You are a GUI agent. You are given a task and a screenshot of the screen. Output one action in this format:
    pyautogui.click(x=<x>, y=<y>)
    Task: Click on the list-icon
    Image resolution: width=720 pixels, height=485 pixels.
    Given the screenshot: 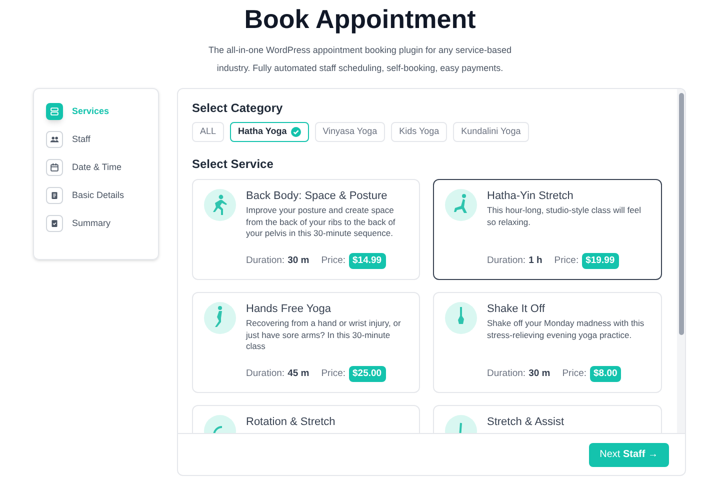 What is the action you would take?
    pyautogui.click(x=54, y=111)
    